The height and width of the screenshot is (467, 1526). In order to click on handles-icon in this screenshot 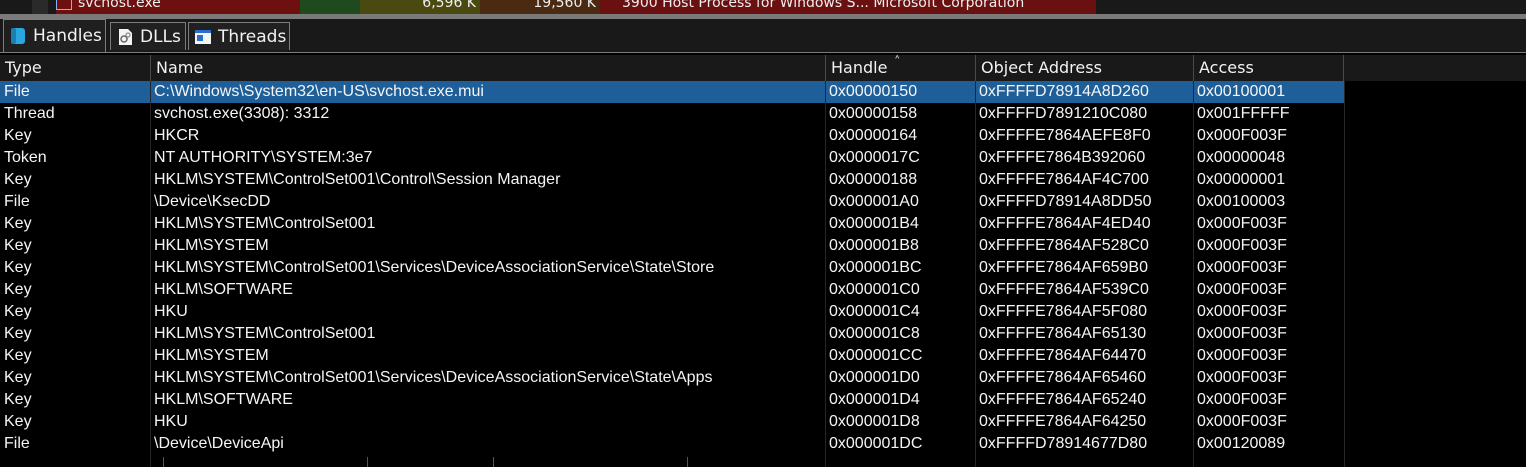, I will do `click(18, 36)`.